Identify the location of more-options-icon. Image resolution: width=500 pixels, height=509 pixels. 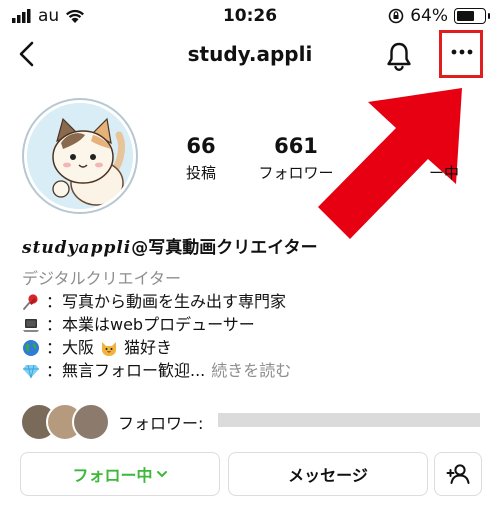
(462, 52).